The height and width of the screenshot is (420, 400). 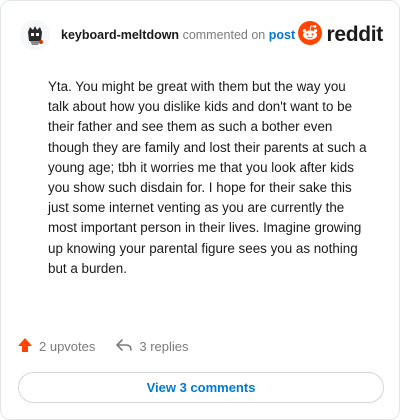 I want to click on upvote-button: 2 upvotes, so click(x=56, y=346).